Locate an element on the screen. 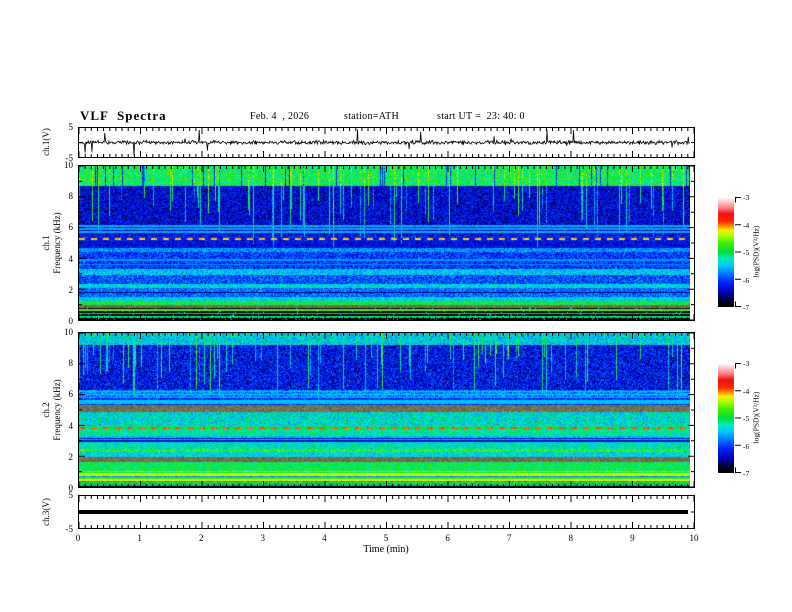 The image size is (792, 612). ch1-frequency-axis-label-line1: ch.1 is located at coordinates (46, 243).